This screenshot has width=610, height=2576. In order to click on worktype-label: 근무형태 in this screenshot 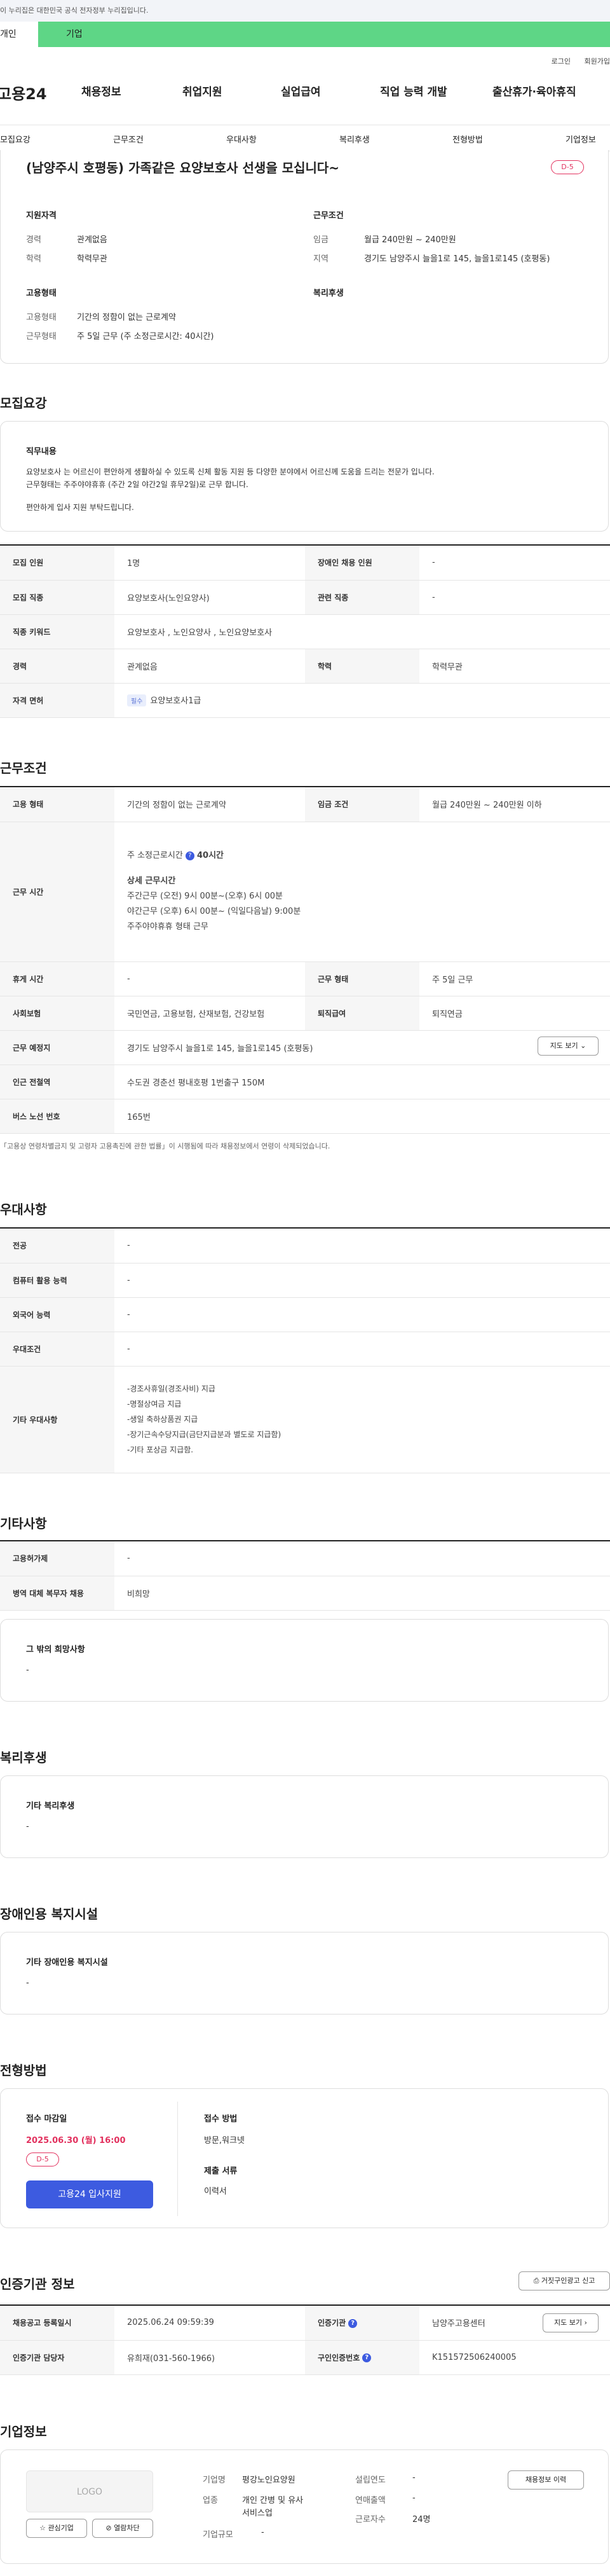, I will do `click(41, 336)`.